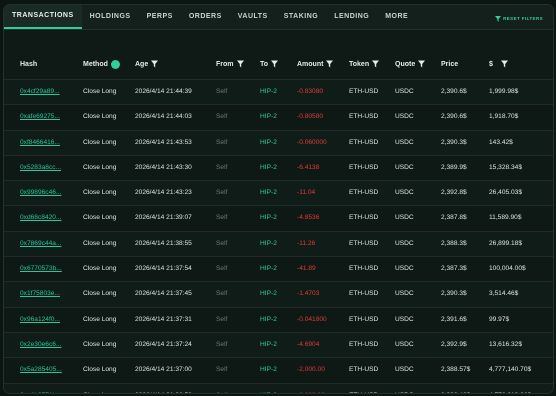 Image resolution: width=556 pixels, height=396 pixels. I want to click on price-cell: 2,392.9$, so click(454, 344).